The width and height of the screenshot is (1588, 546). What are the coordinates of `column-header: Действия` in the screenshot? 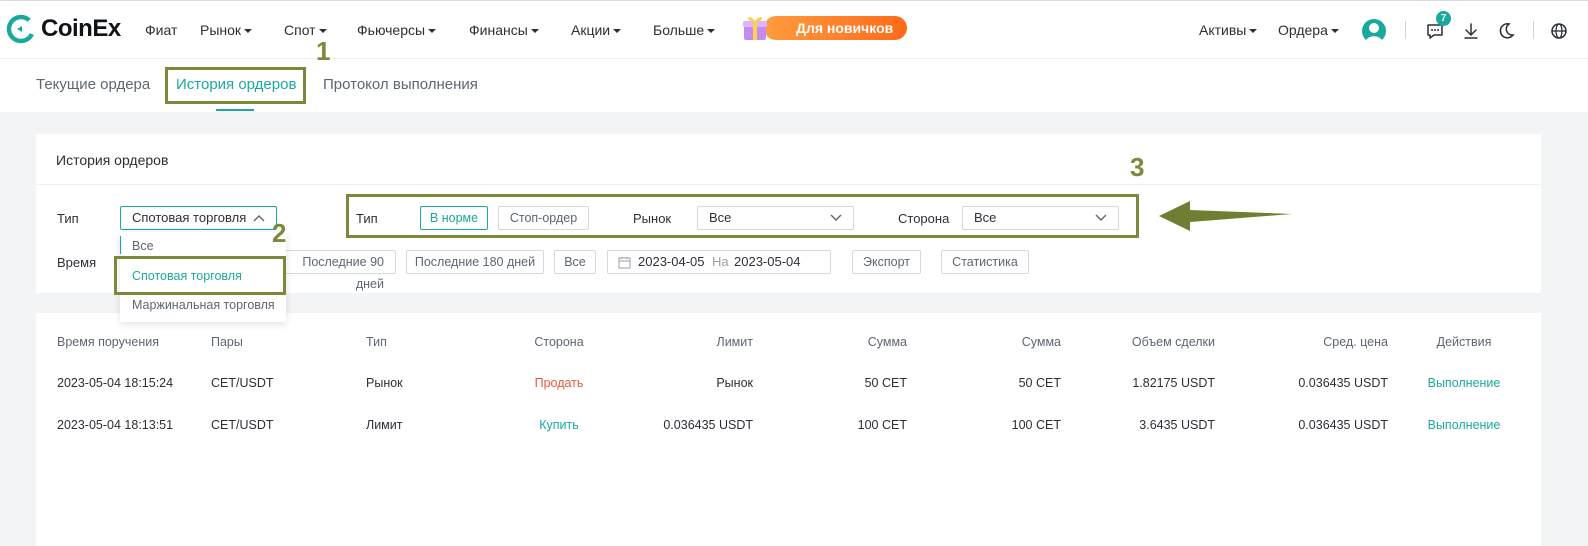 It's located at (1464, 342).